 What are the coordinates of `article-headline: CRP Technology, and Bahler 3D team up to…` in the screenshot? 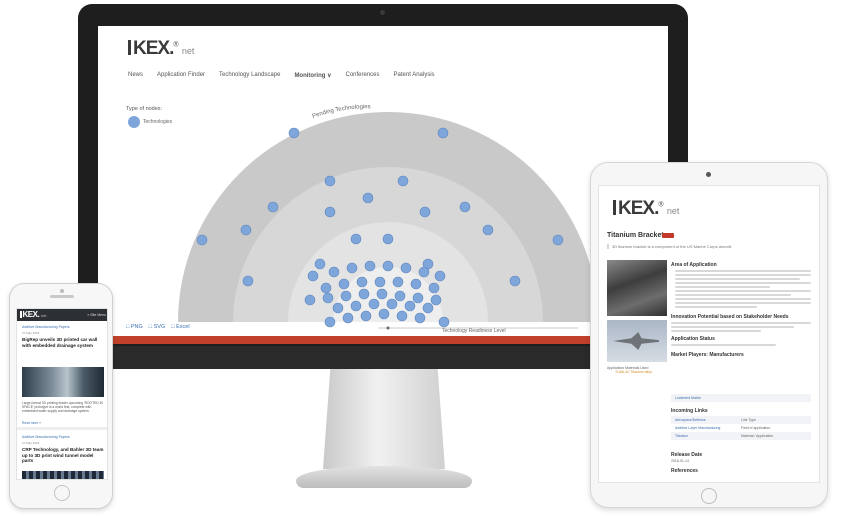 It's located at (63, 455).